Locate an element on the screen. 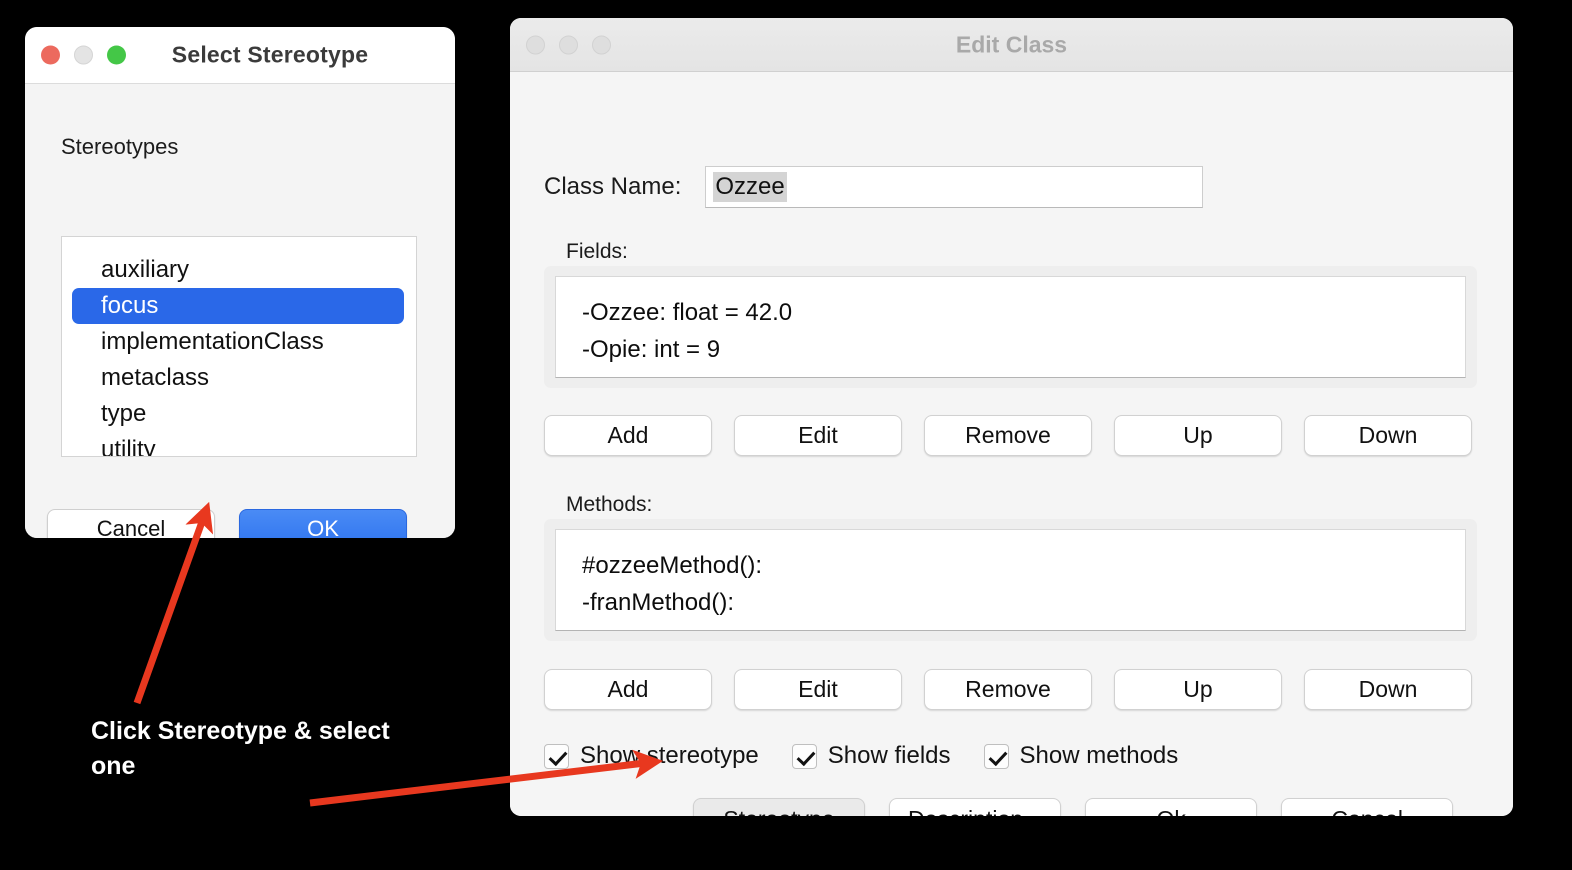 This screenshot has height=870, width=1572. fields-list: -Ozzee: float = 42.0 -Opie: int = 9 is located at coordinates (1010, 327).